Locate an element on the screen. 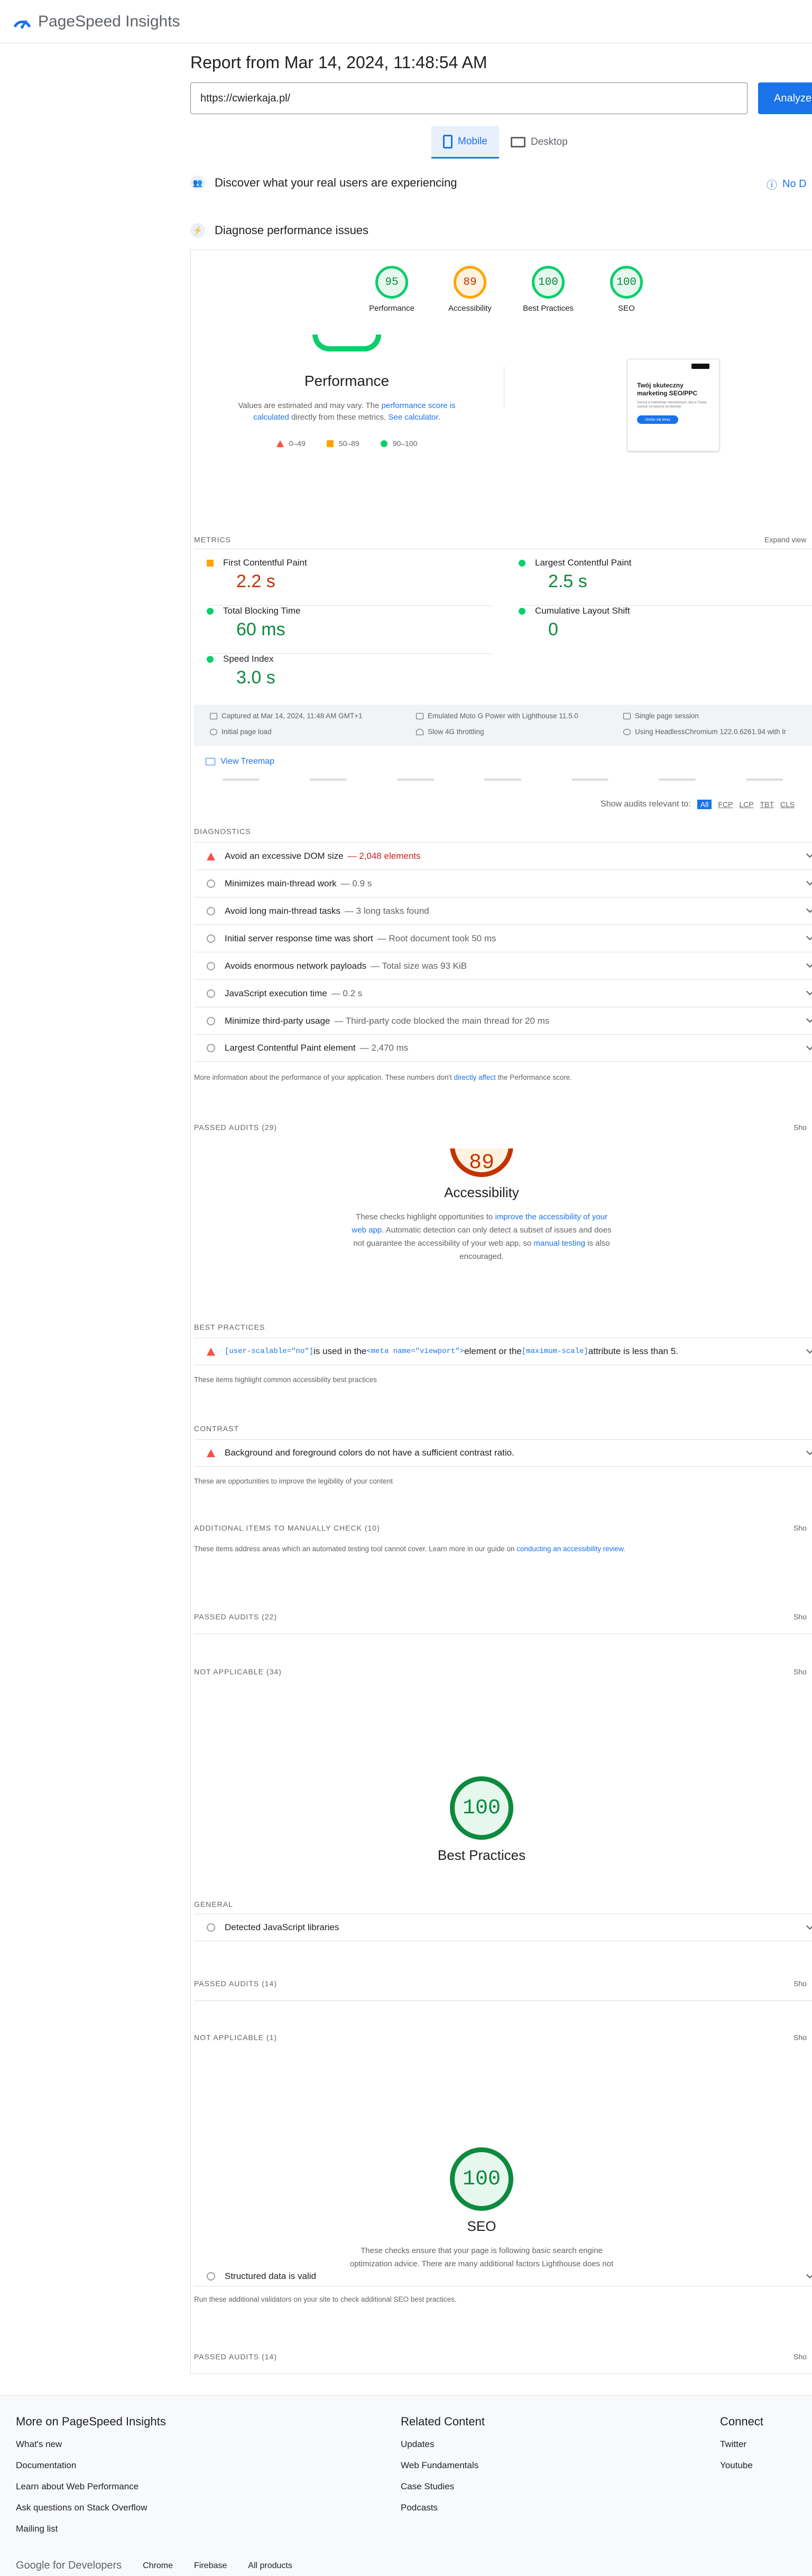 This screenshot has height=2576, width=812. legend-label: 90–100 is located at coordinates (405, 443).